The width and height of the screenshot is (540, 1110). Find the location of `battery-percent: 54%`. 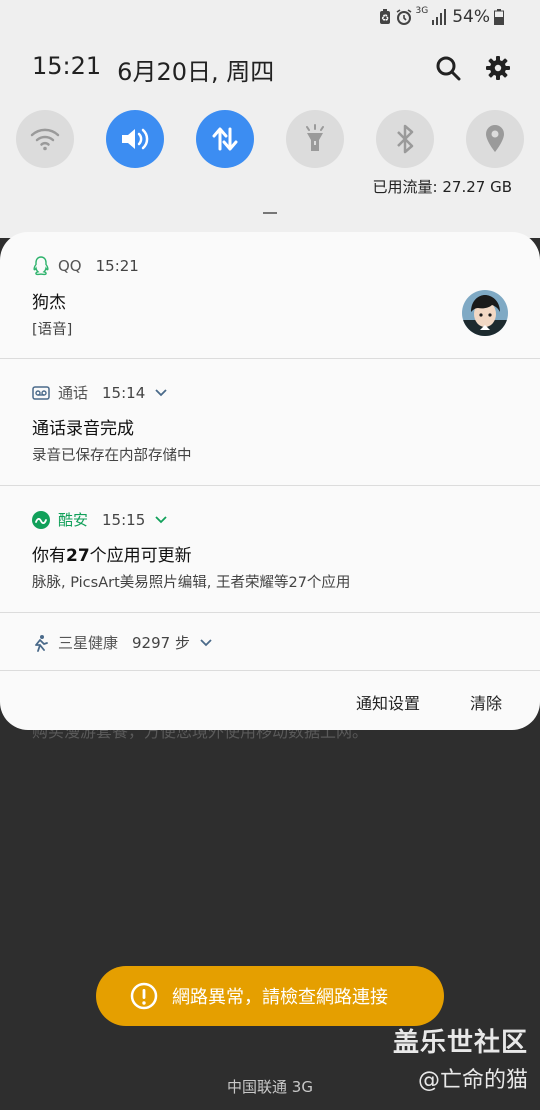

battery-percent: 54% is located at coordinates (471, 17).